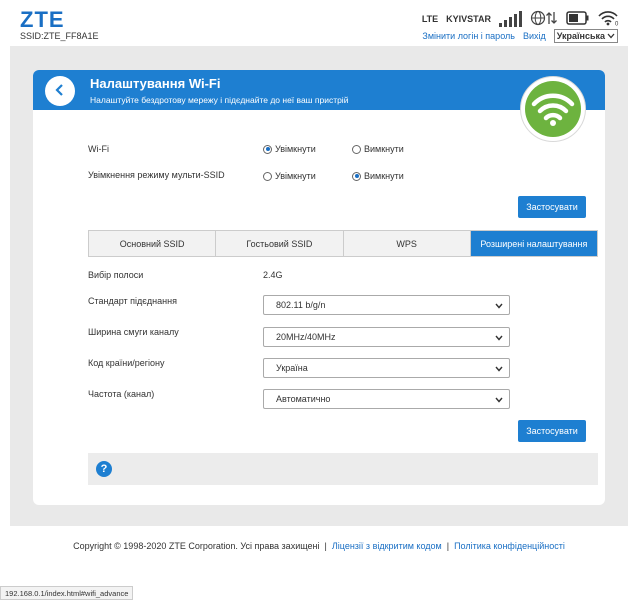 The image size is (638, 600). Describe the element at coordinates (609, 19) in the screenshot. I see `wifi-status-icon: 0` at that location.